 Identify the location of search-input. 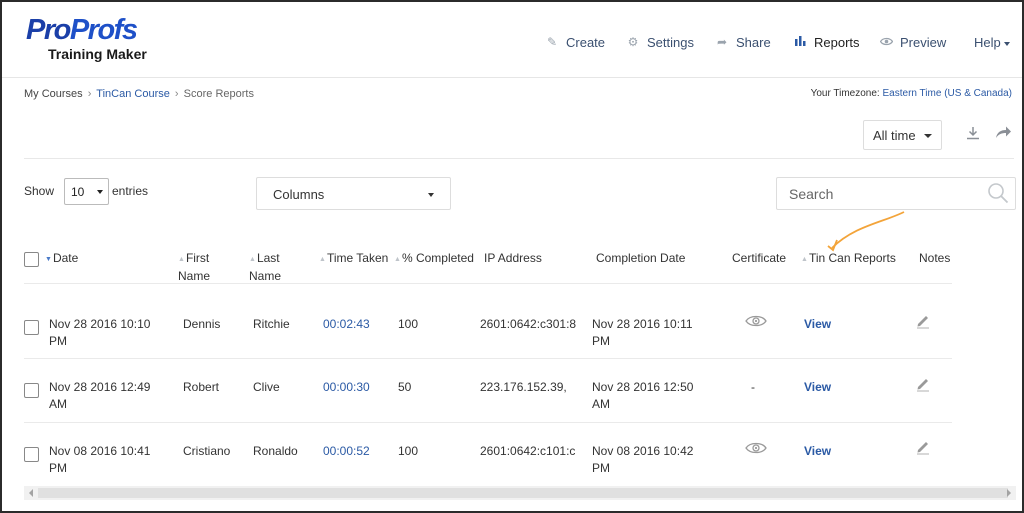
(896, 193).